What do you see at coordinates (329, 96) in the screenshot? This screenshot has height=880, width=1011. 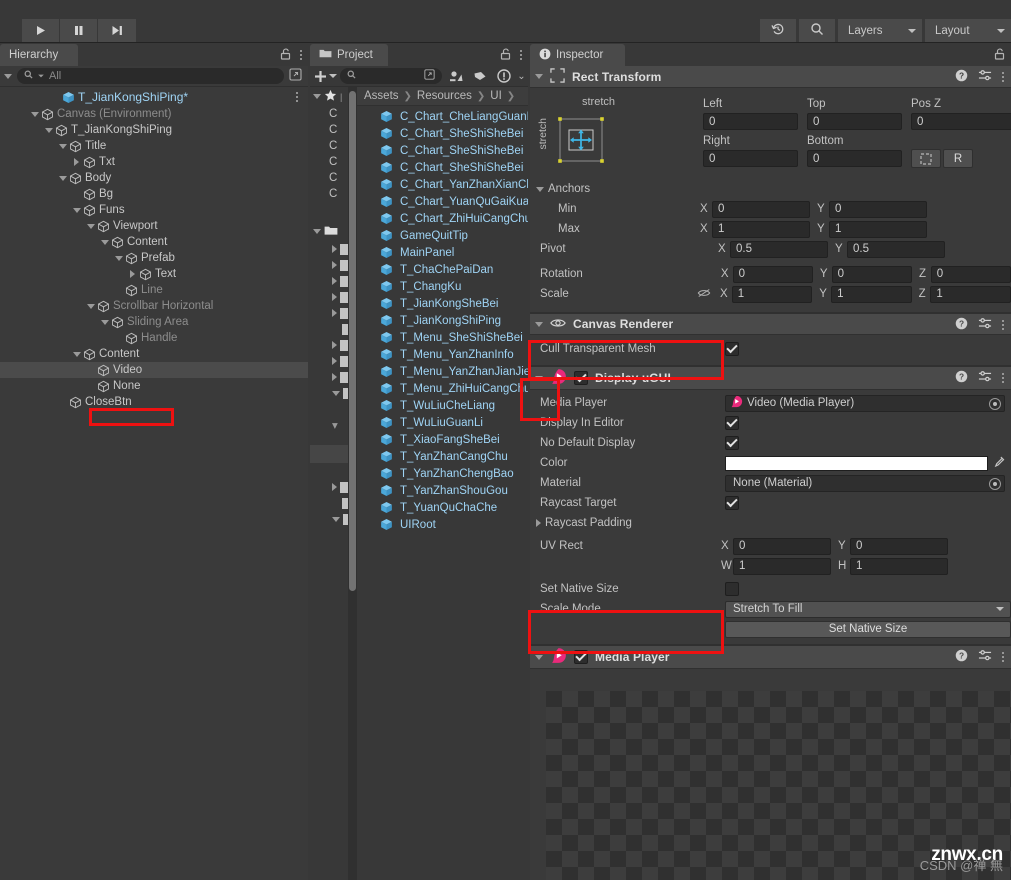 I see `project-favorites-row: |` at bounding box center [329, 96].